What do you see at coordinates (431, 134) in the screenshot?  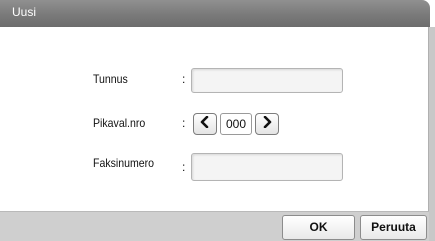 I see `window-edge` at bounding box center [431, 134].